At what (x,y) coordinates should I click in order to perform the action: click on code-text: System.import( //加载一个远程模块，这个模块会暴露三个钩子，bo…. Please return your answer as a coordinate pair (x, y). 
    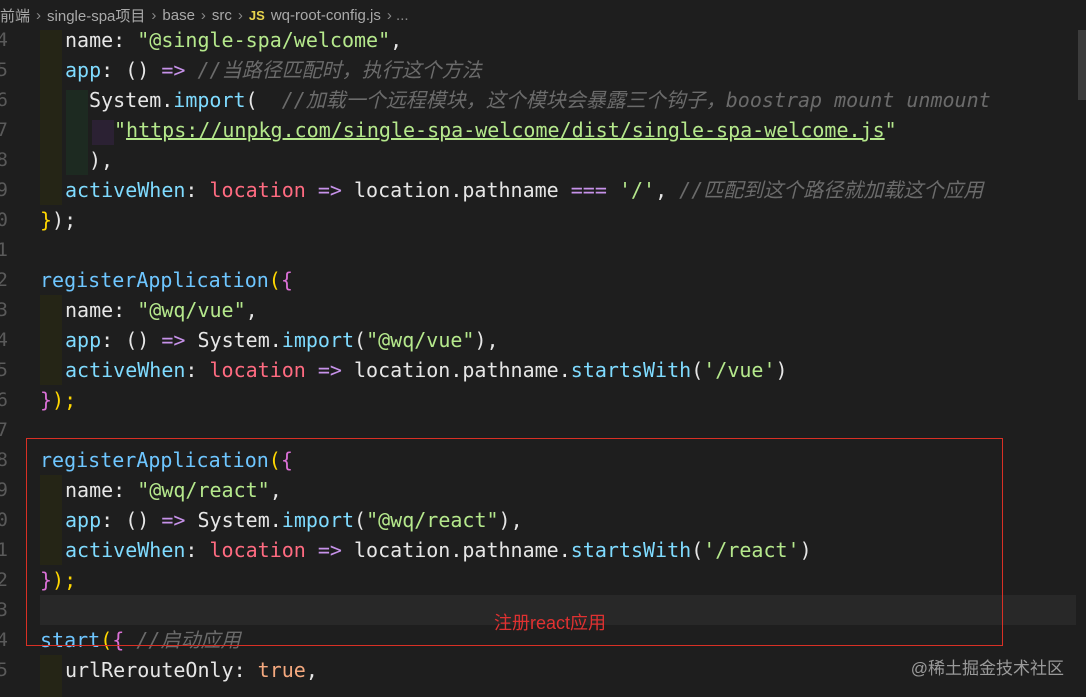
    Looking at the image, I should click on (540, 100).